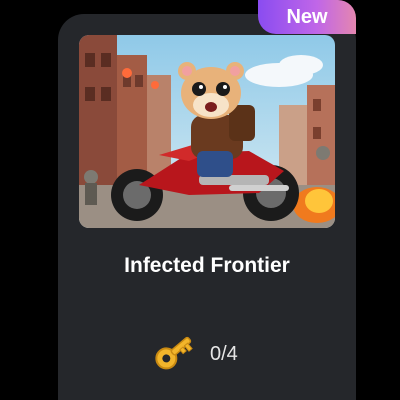  I want to click on new-badge: New, so click(307, 17).